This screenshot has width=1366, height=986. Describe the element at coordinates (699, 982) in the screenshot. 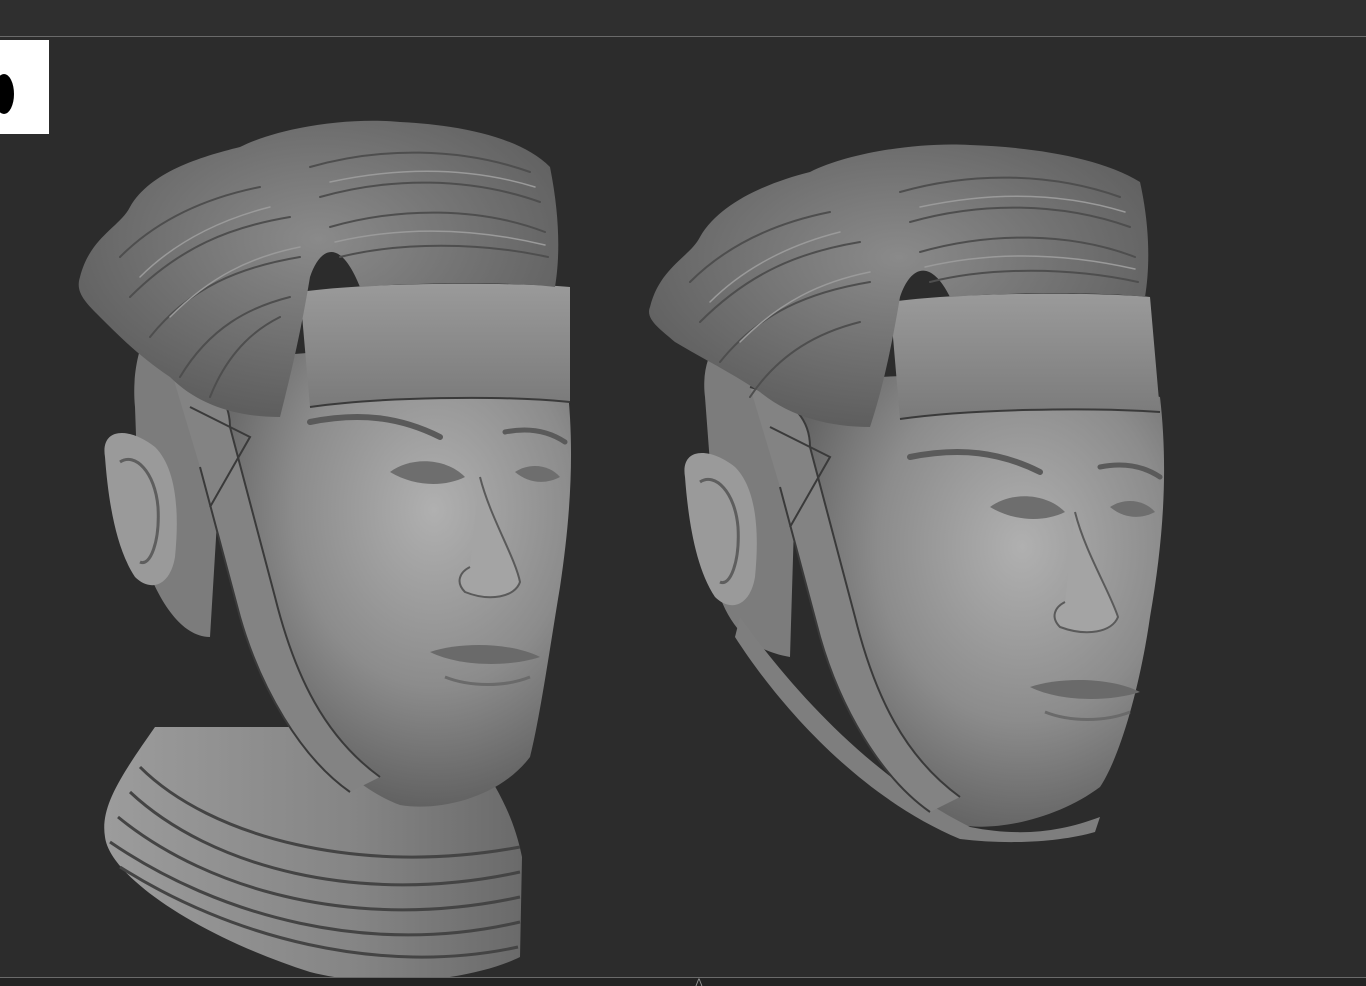

I see `collapse-handle-icon: ⋀` at that location.